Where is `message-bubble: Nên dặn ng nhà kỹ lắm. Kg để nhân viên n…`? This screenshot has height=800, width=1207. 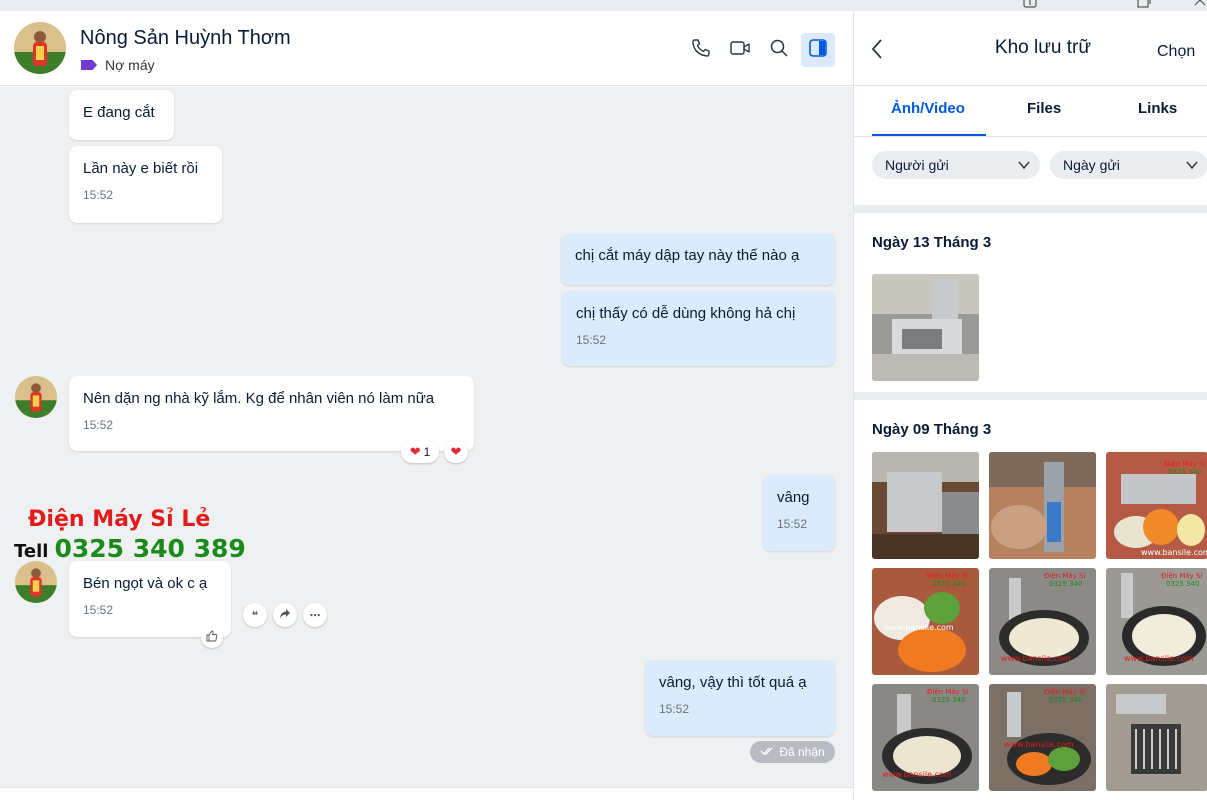 message-bubble: Nên dặn ng nhà kỹ lắm. Kg để nhân viên n… is located at coordinates (271, 413).